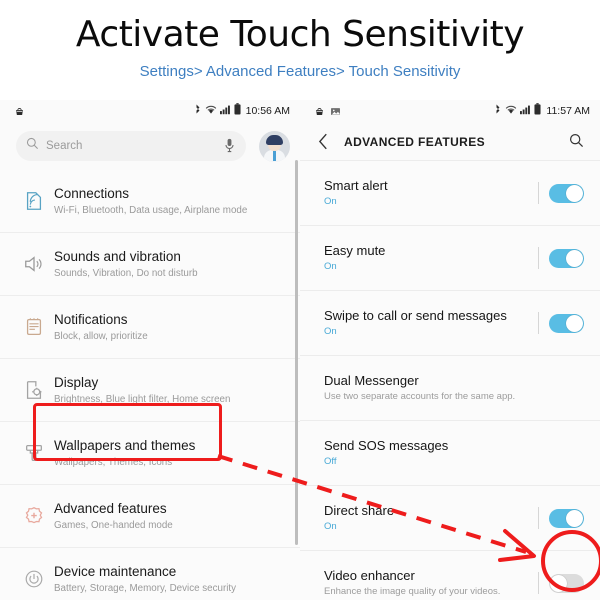 The height and width of the screenshot is (600, 600). Describe the element at coordinates (64, 146) in the screenshot. I see `search-placeholder: Search` at that location.